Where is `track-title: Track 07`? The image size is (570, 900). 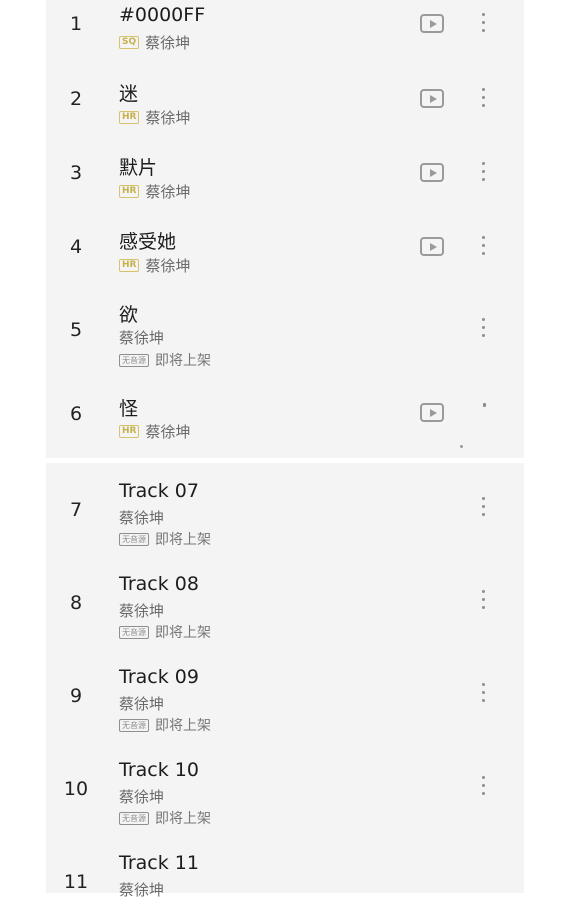 track-title: Track 07 is located at coordinates (159, 491).